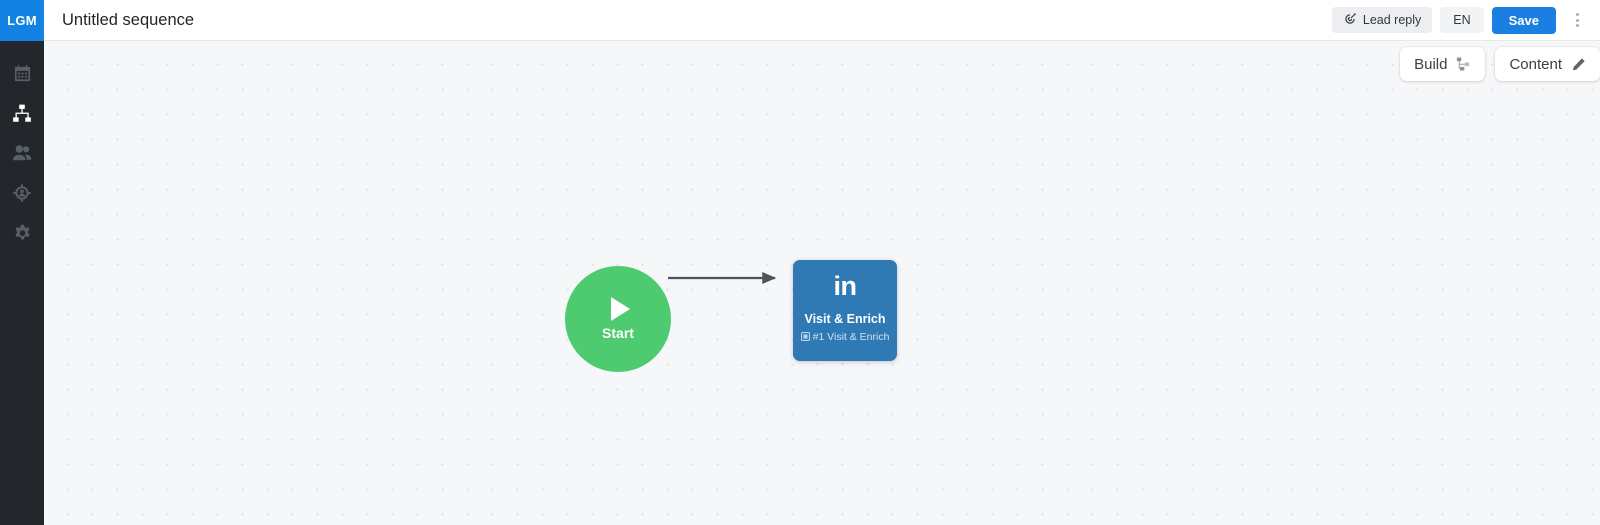  I want to click on sidebar-item-sequences, so click(22, 113).